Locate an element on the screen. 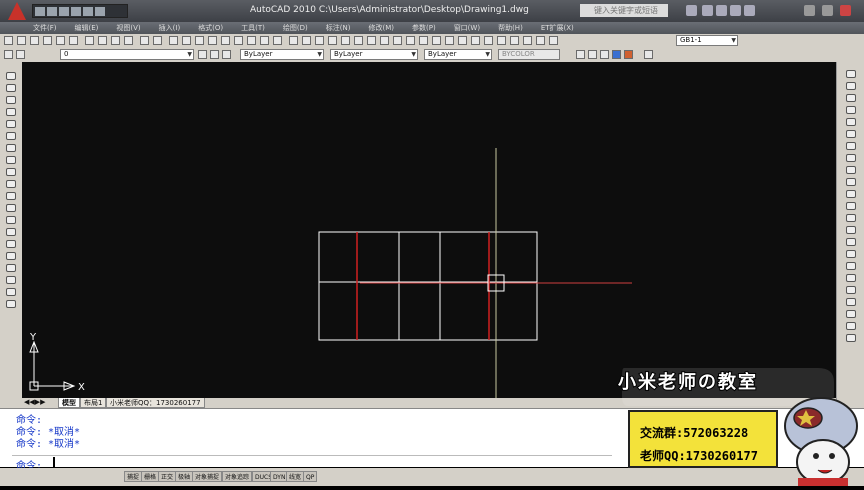  copy-icon is located at coordinates (102, 40).